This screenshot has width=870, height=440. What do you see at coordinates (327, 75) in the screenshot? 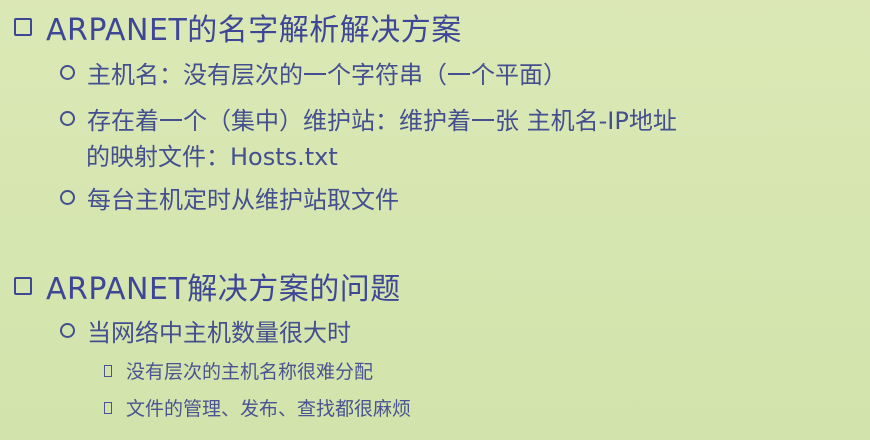
I see `list-item-text: 主机名：没有层次的一个字符串（一个平面）` at bounding box center [327, 75].